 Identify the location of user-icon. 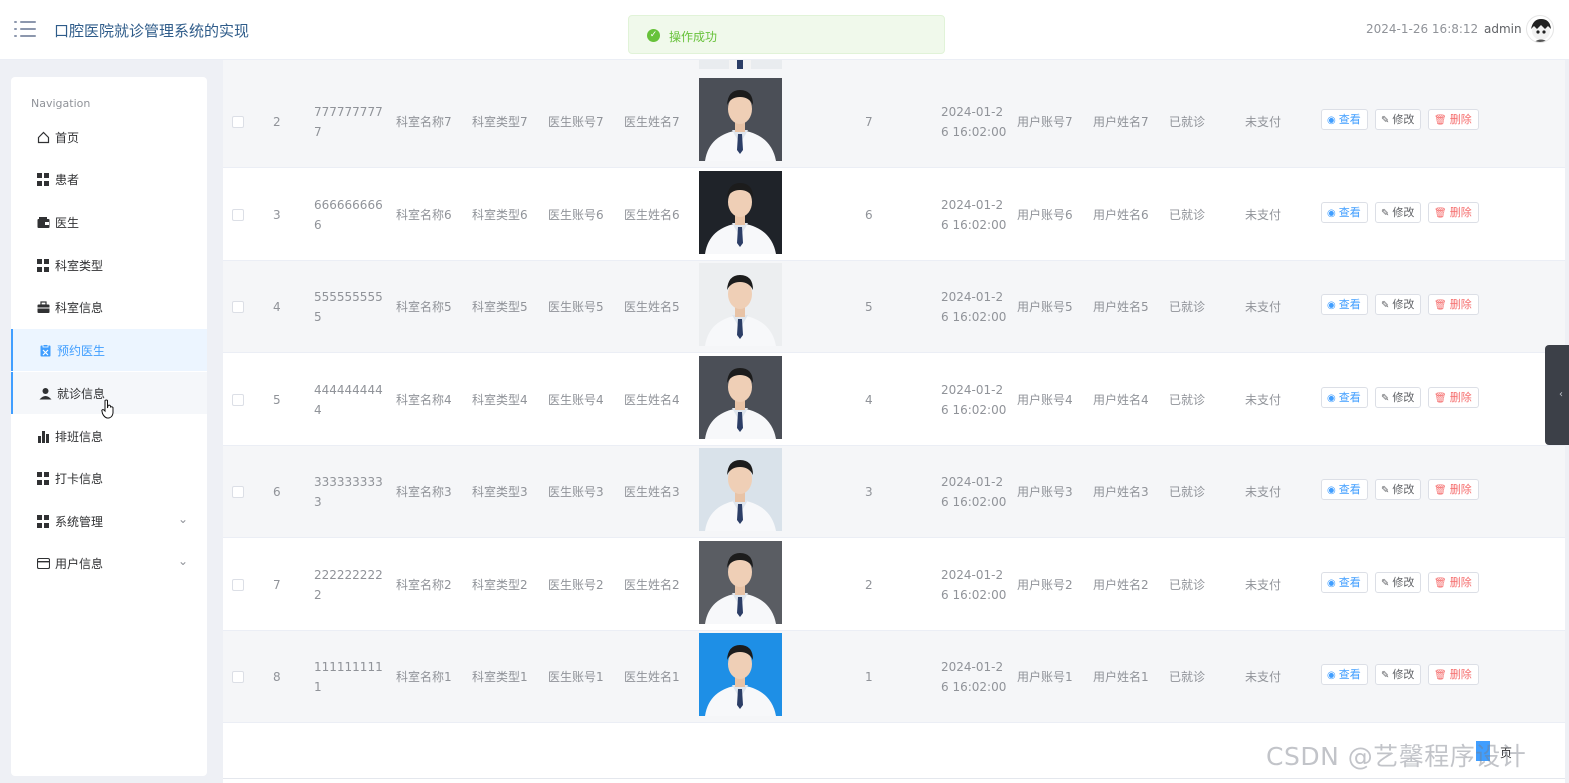
(45, 394).